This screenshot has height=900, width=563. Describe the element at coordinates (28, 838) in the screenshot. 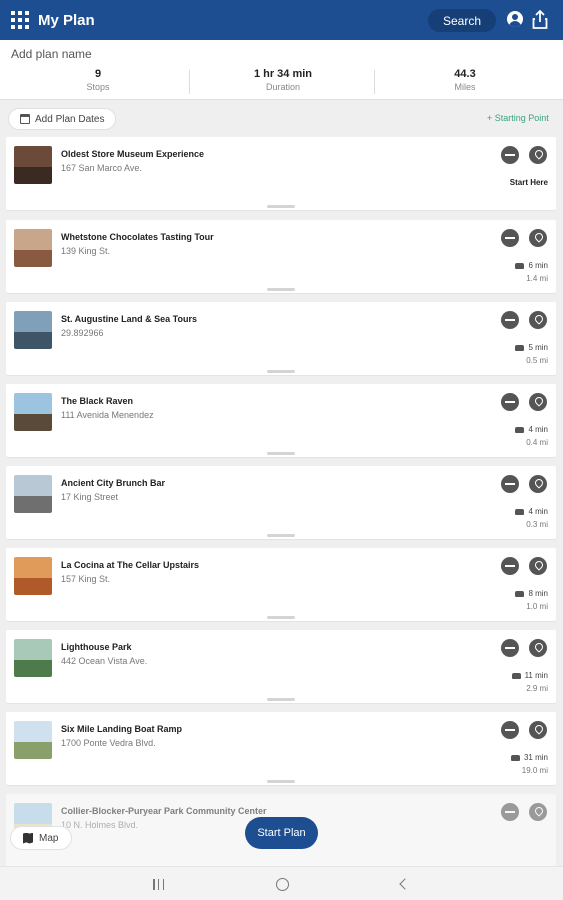

I see `map-icon` at that location.